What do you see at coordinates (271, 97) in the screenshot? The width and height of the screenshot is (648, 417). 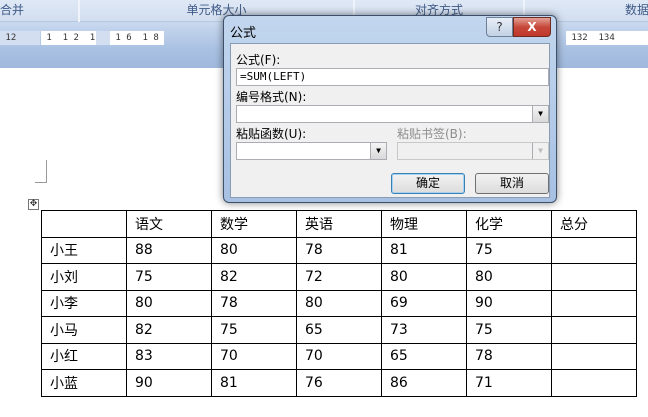 I see `number-format-label: 编号格式(N):` at bounding box center [271, 97].